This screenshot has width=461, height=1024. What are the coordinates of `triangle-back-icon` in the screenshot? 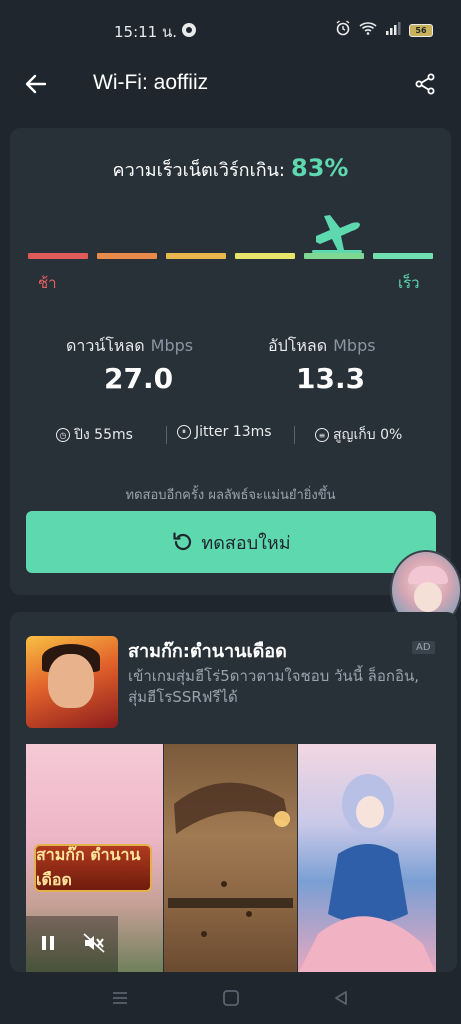 It's located at (341, 998).